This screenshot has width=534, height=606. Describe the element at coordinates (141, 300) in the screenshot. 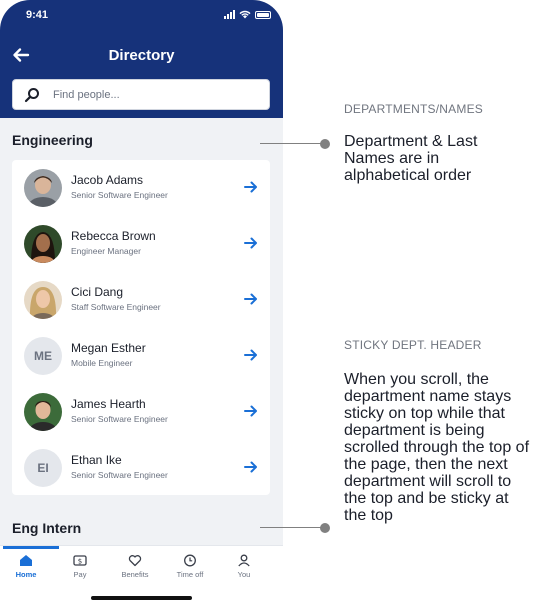

I see `person-row: Cici Dang Staff Software Engineer` at that location.